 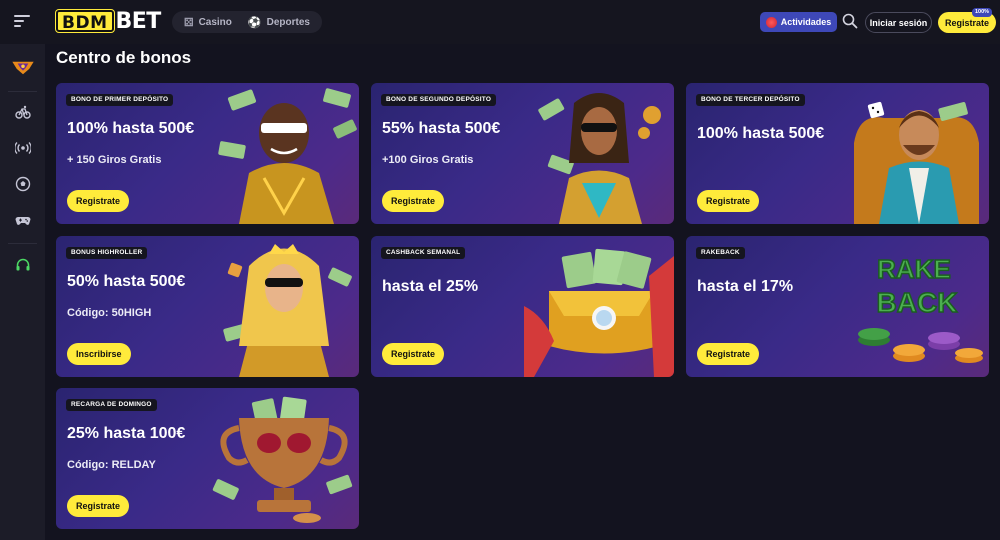 I want to click on svg-text: BACK, so click(x=917, y=302).